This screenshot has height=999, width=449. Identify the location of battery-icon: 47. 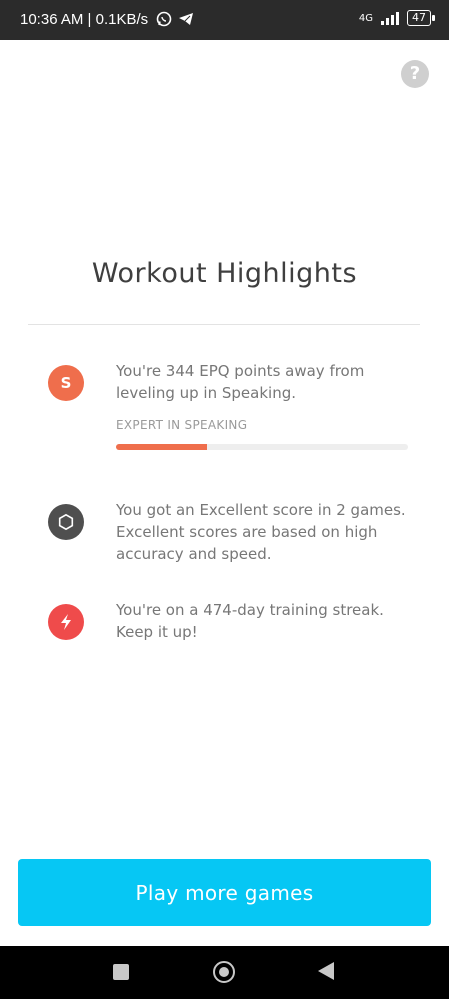
(421, 18).